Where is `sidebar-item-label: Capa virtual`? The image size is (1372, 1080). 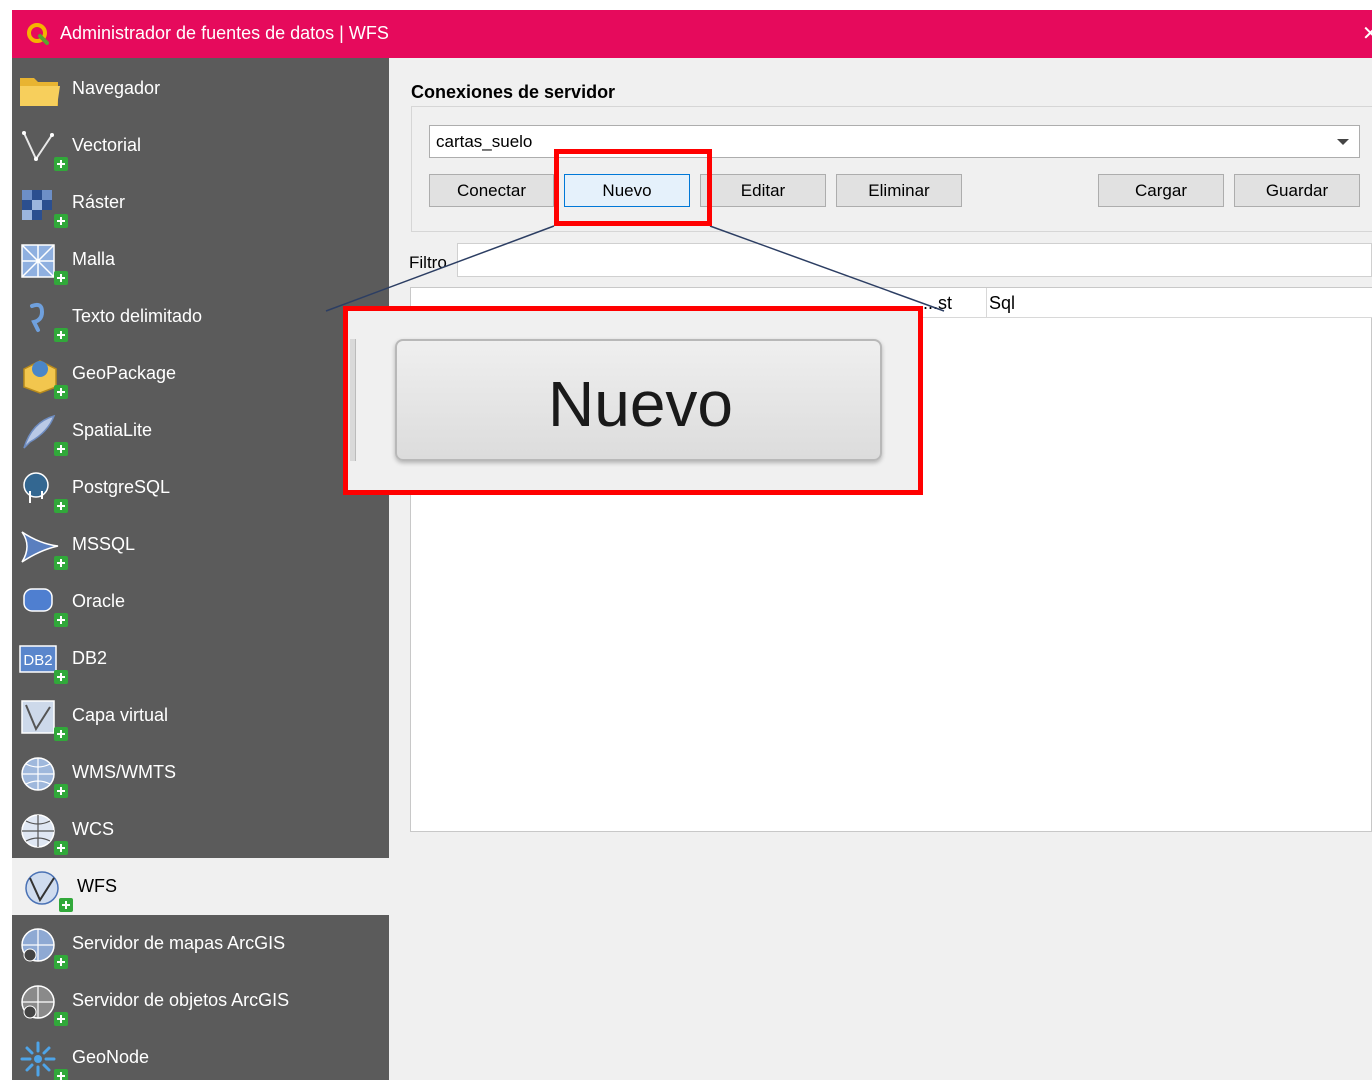 sidebar-item-label: Capa virtual is located at coordinates (120, 715).